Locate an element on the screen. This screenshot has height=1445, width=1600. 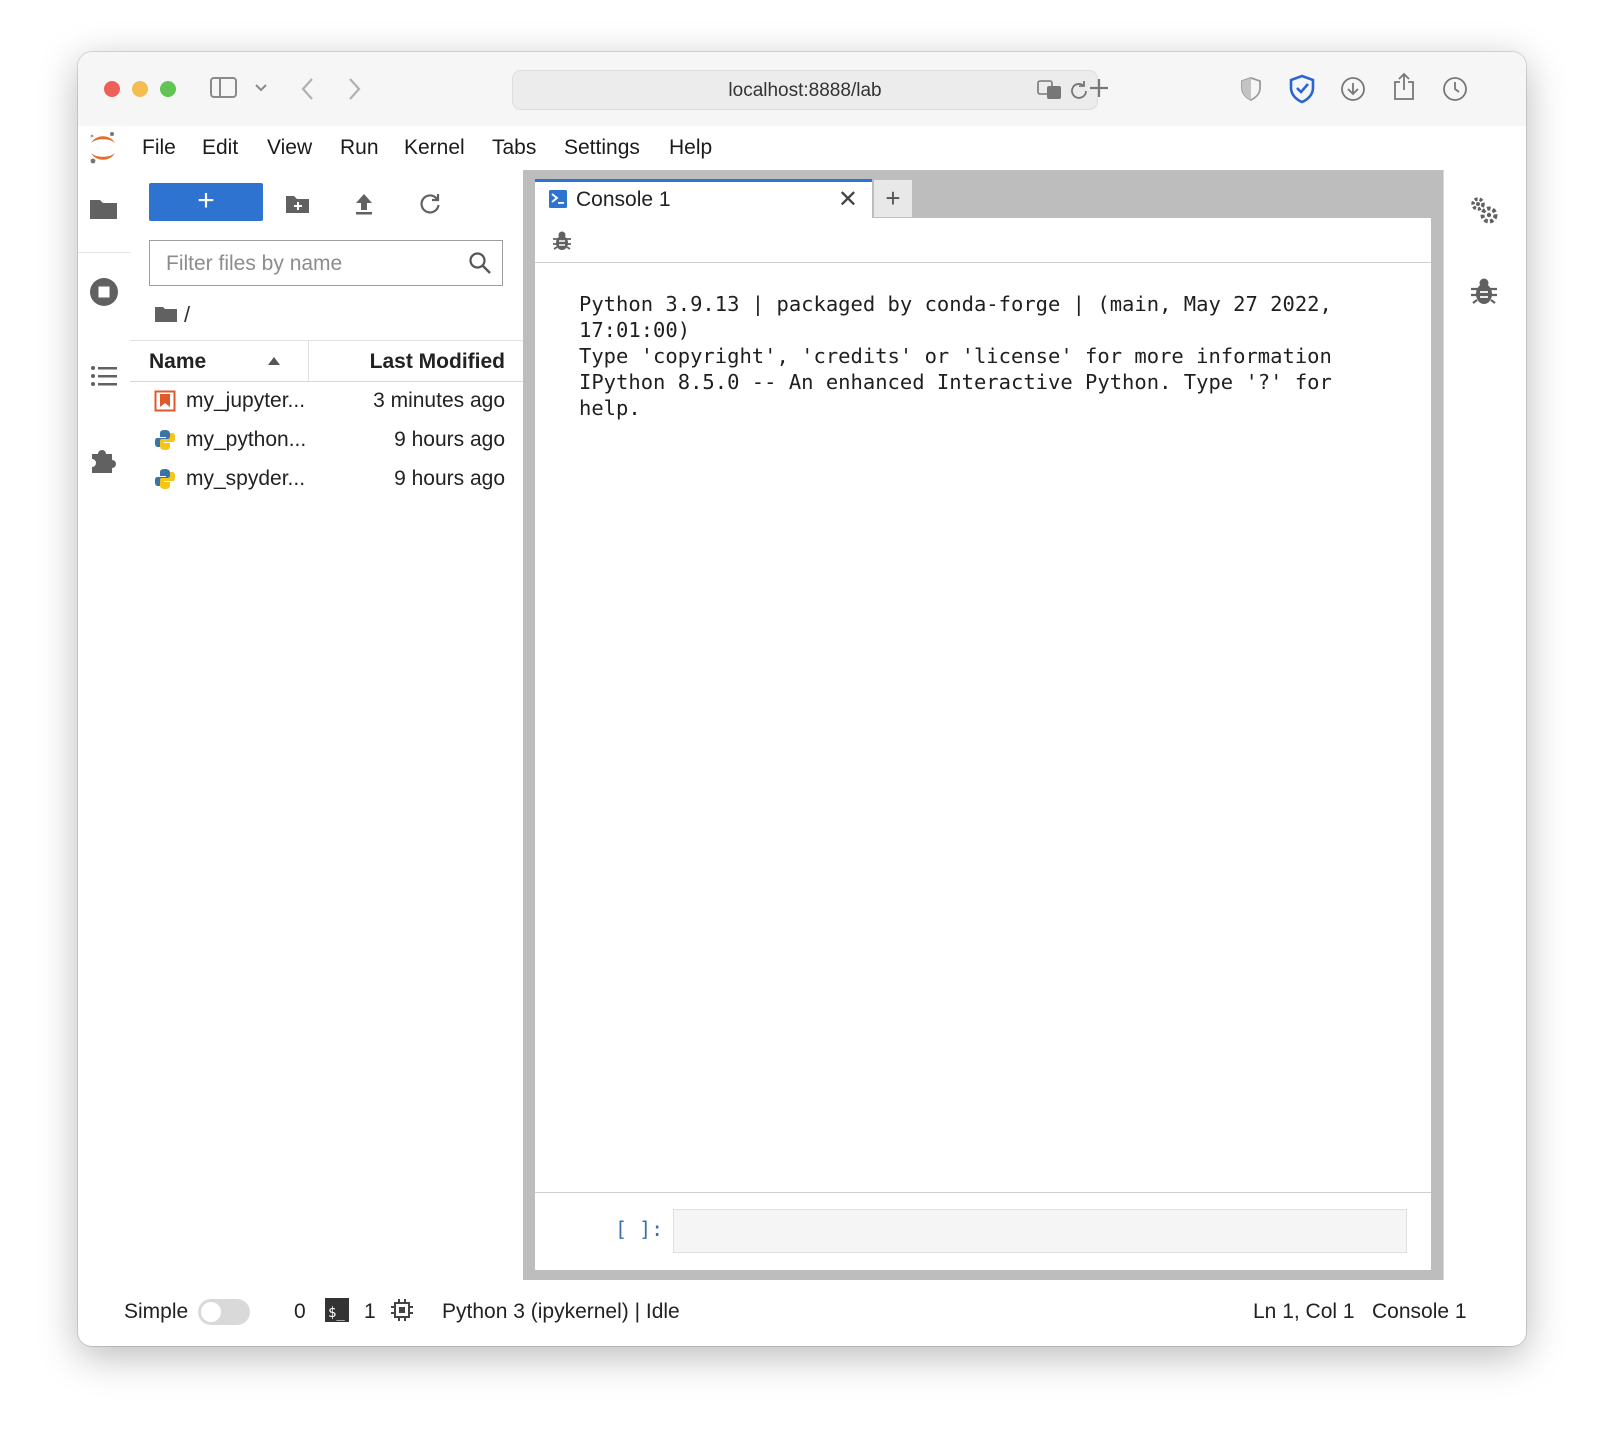
kernel-count: 1 is located at coordinates (370, 1312).